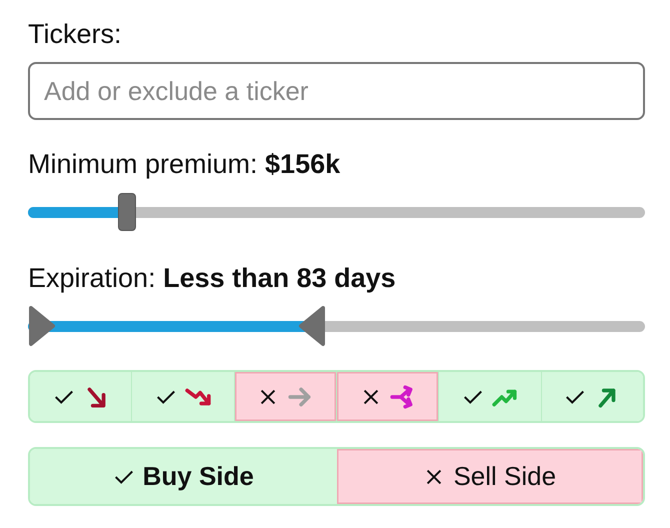  What do you see at coordinates (75, 34) in the screenshot?
I see `tickers-label: Tickers:` at bounding box center [75, 34].